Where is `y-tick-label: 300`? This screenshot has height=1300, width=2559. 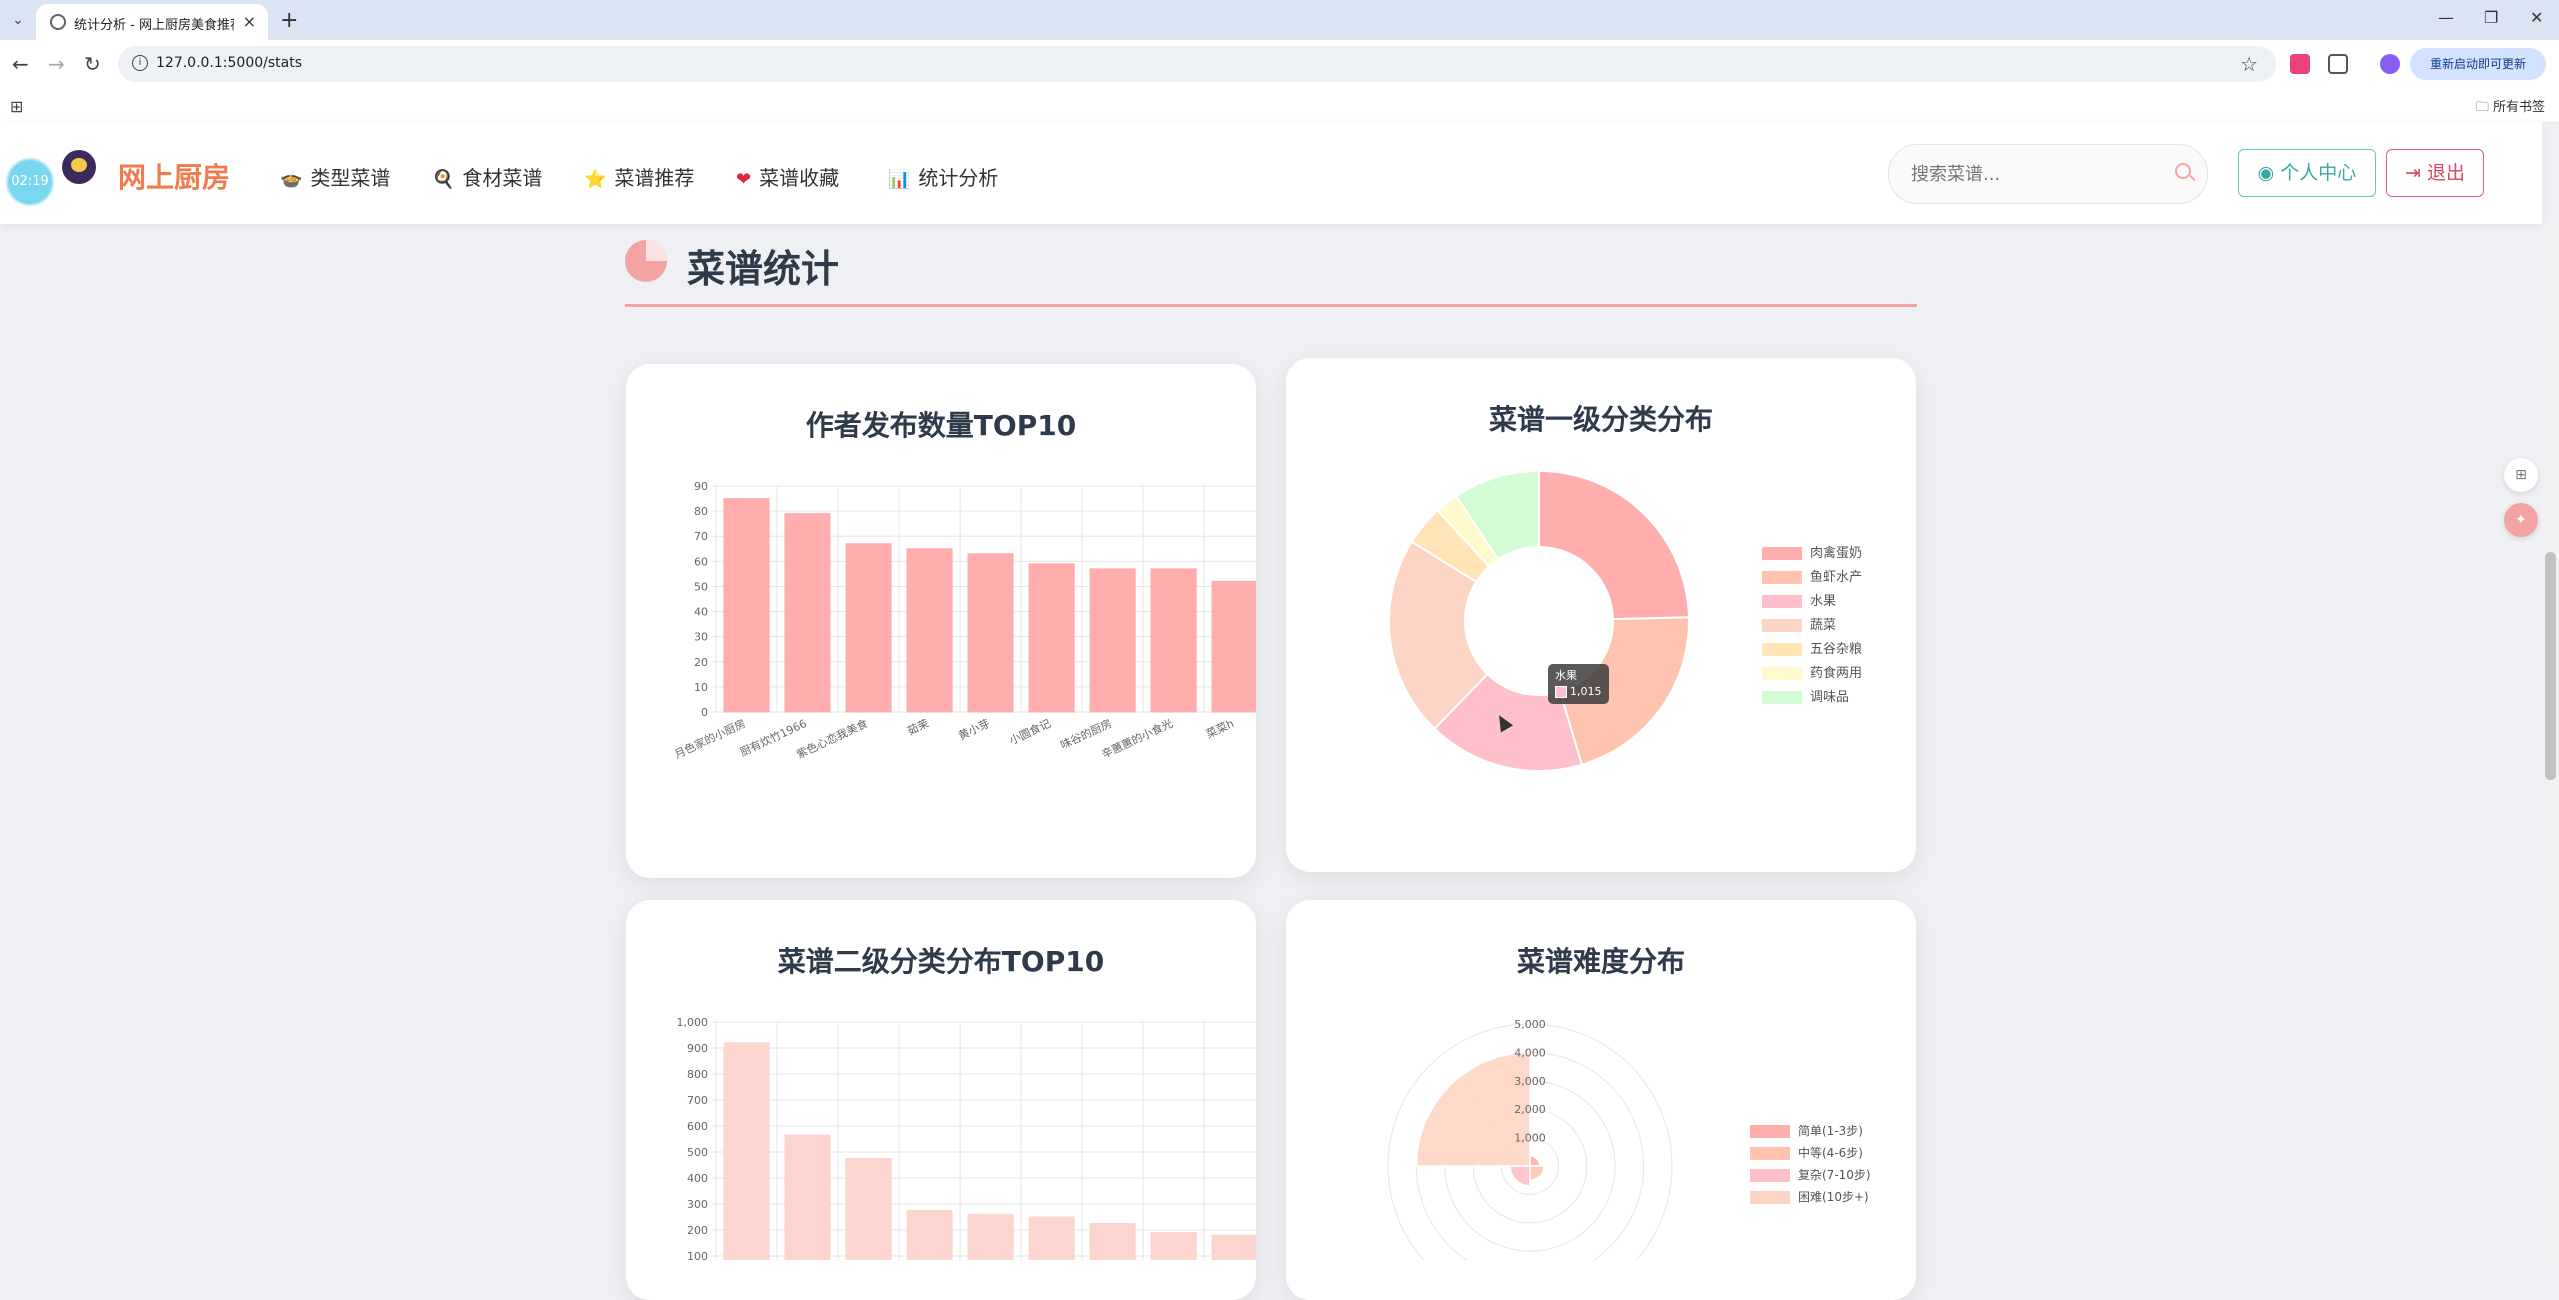
y-tick-label: 300 is located at coordinates (697, 1204).